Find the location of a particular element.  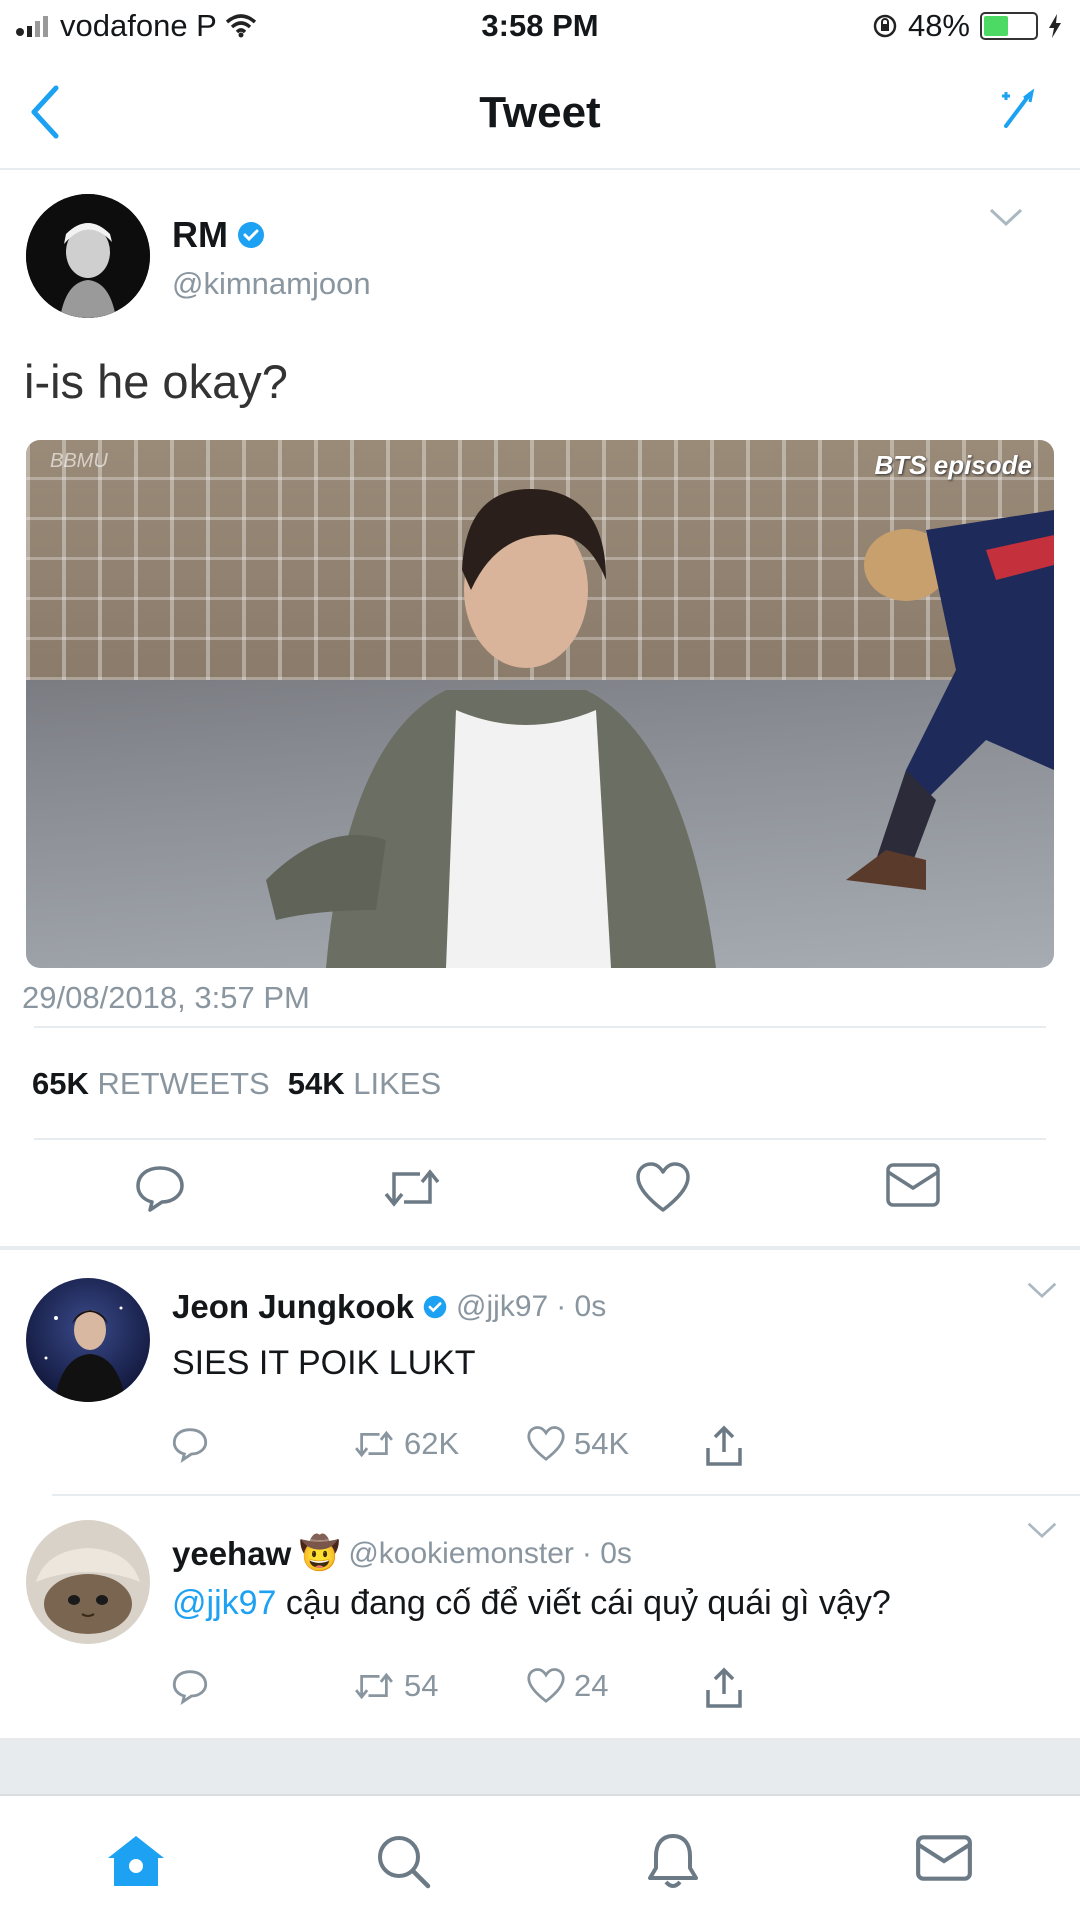

author-name-row: RM is located at coordinates (219, 235).